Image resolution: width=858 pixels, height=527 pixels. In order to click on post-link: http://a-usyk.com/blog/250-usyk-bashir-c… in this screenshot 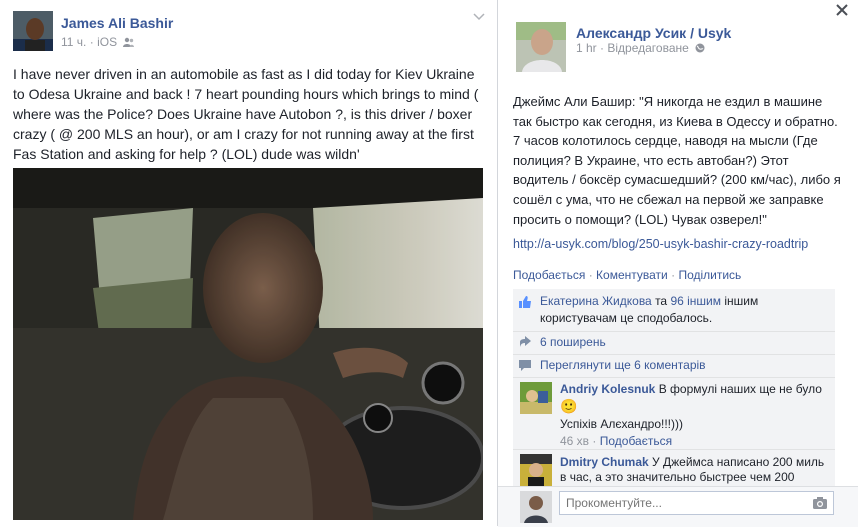, I will do `click(660, 244)`.